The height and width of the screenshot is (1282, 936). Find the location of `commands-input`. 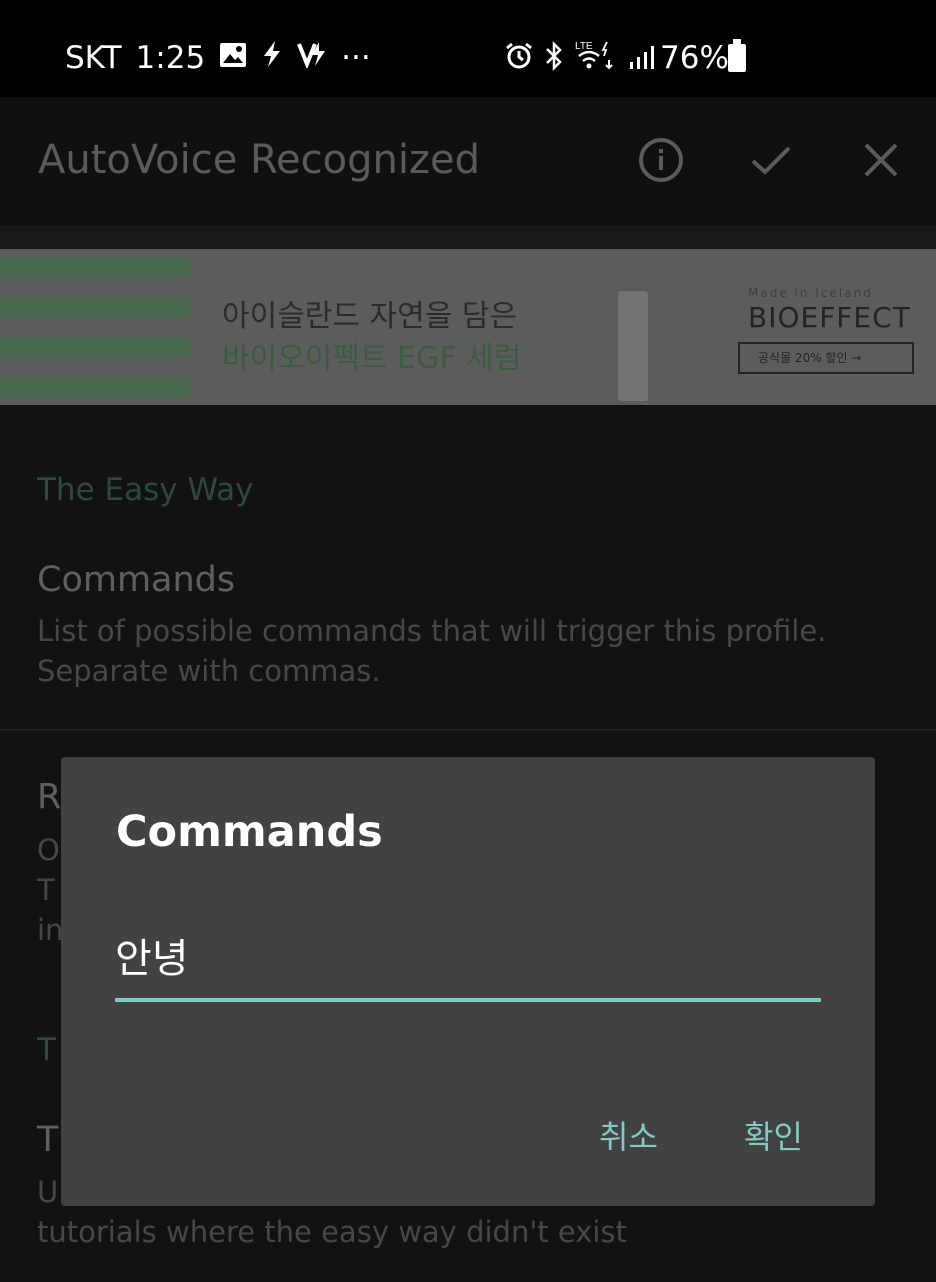

commands-input is located at coordinates (468, 955).